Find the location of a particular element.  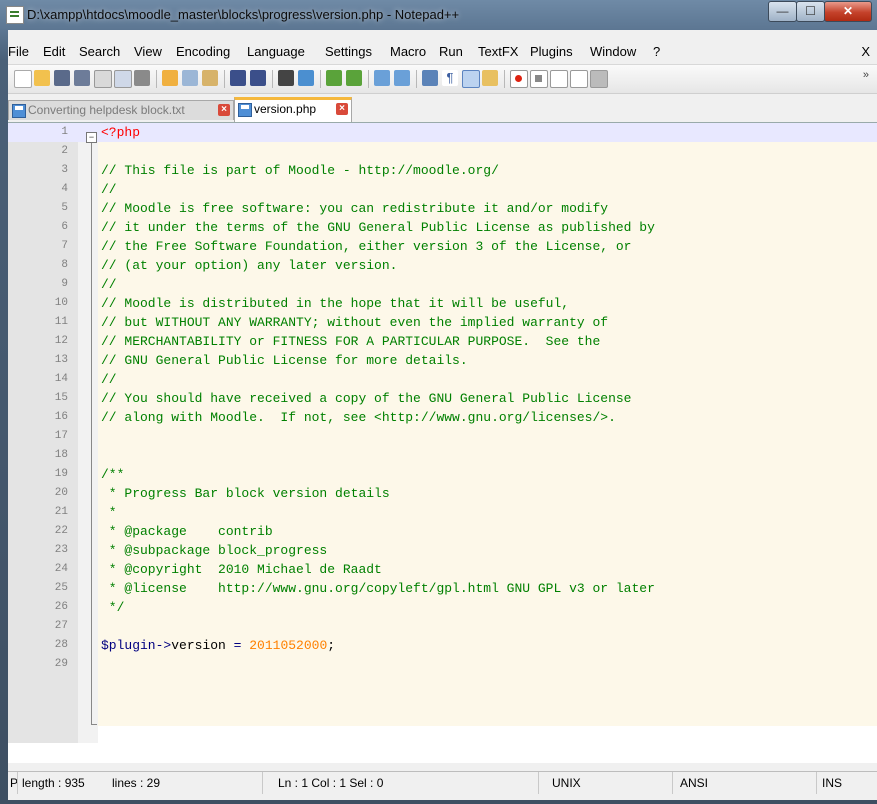

cut-icon is located at coordinates (170, 78).